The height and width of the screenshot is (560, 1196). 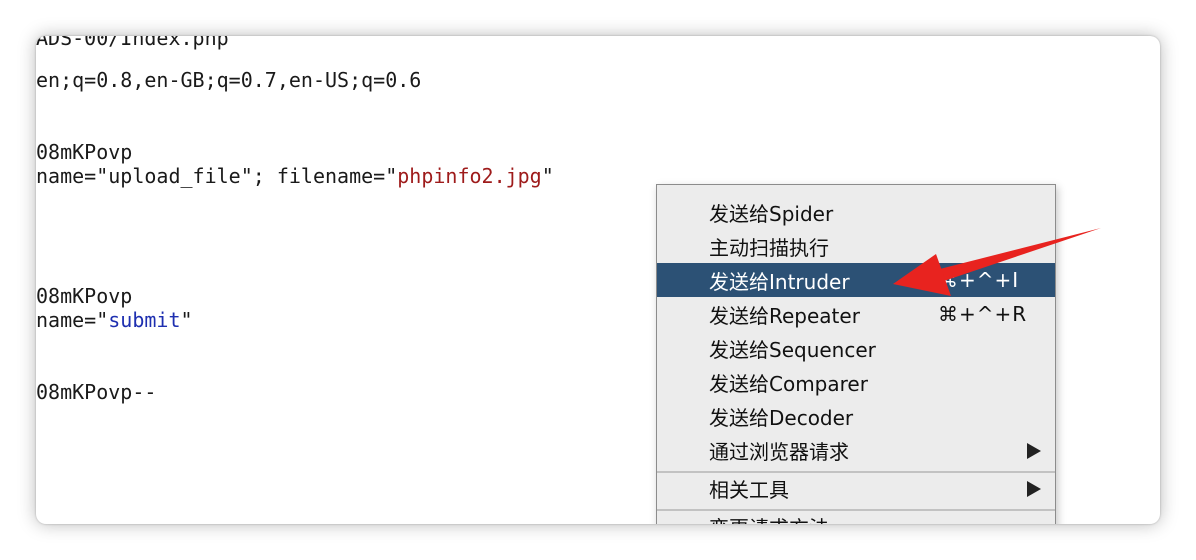 I want to click on menu-item-label: 发送给Intruder, so click(x=779, y=281).